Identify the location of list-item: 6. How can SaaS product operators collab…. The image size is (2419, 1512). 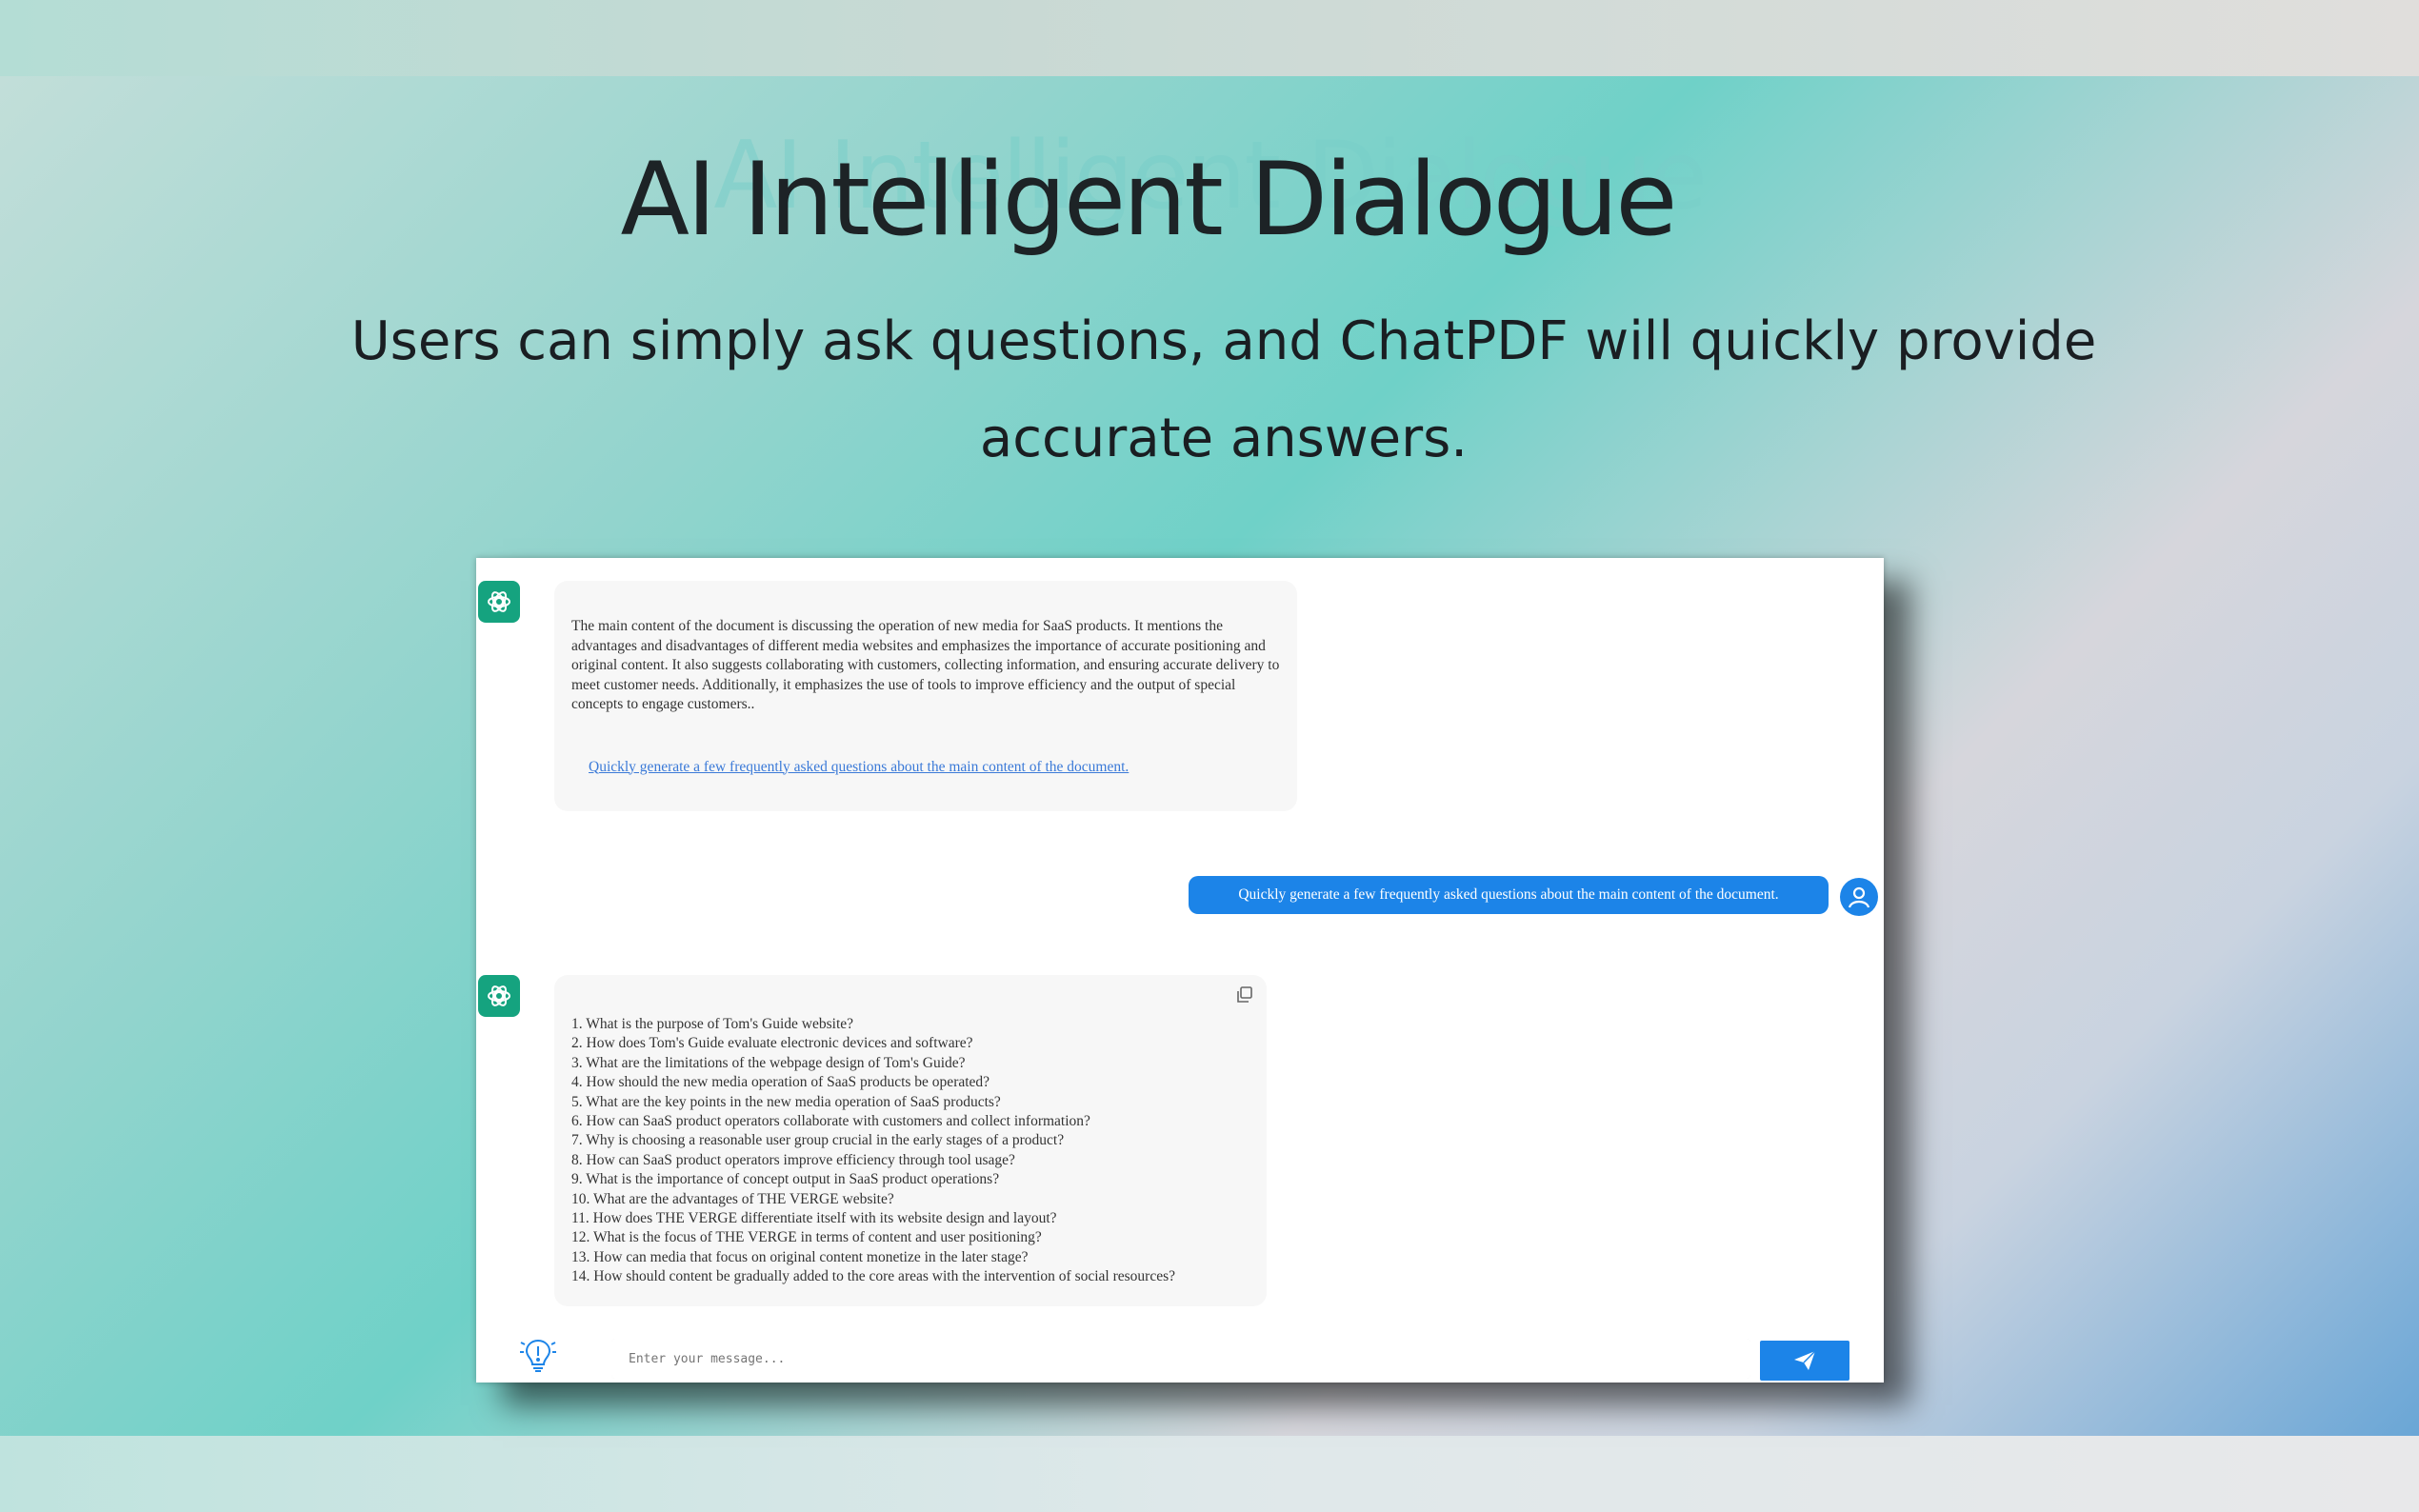
(830, 1121).